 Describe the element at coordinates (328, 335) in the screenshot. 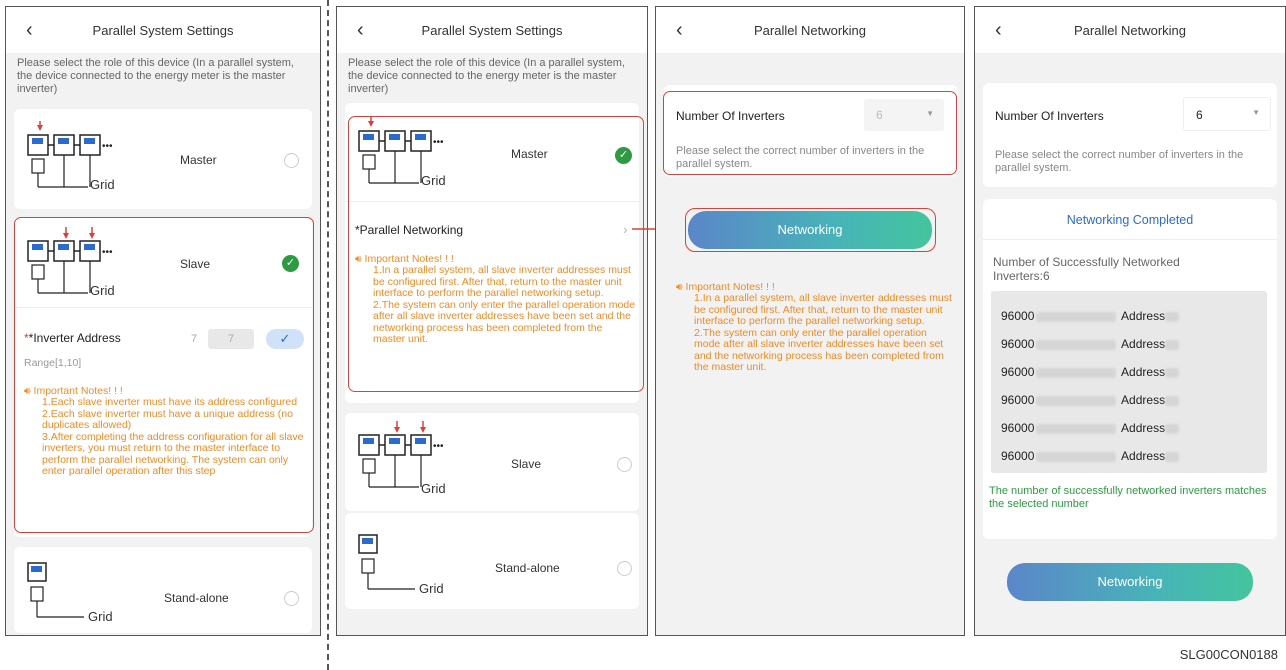

I see `section-divider` at that location.